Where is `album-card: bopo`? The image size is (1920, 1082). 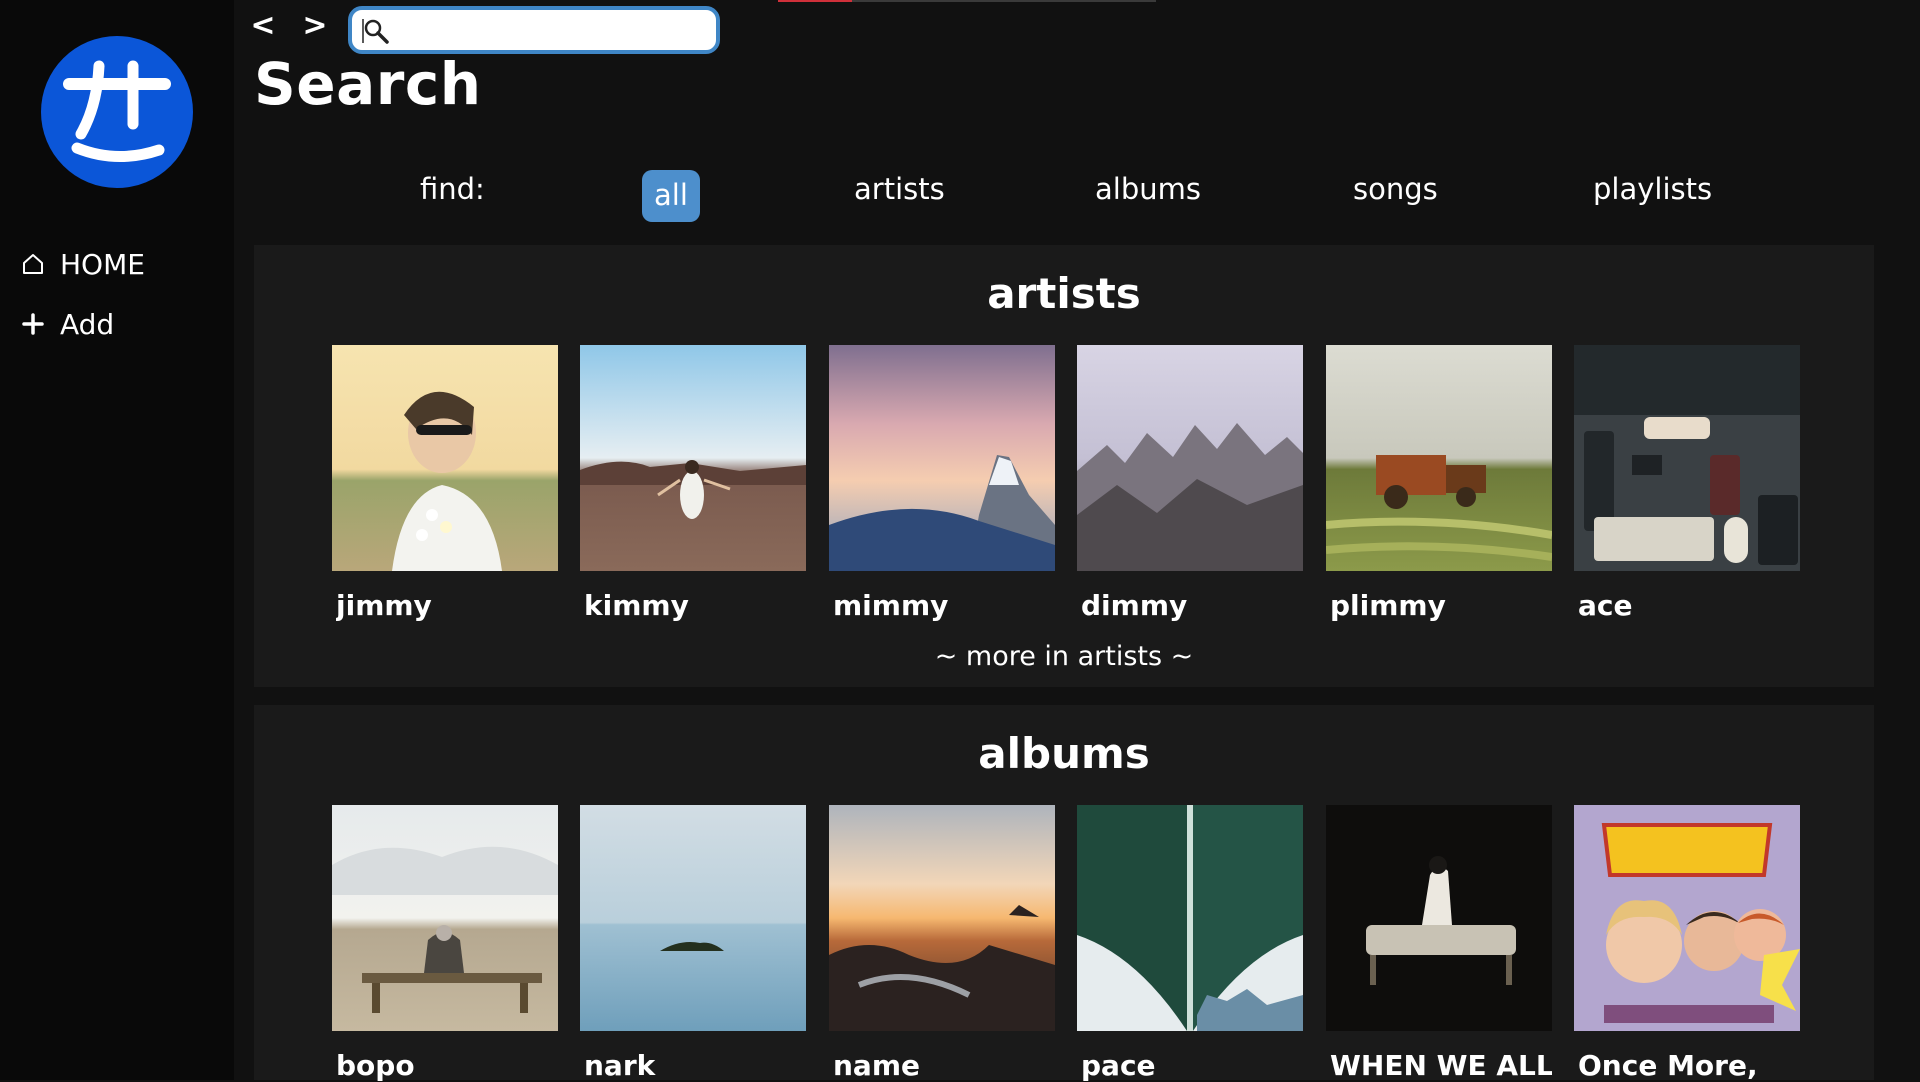 album-card: bopo is located at coordinates (445, 943).